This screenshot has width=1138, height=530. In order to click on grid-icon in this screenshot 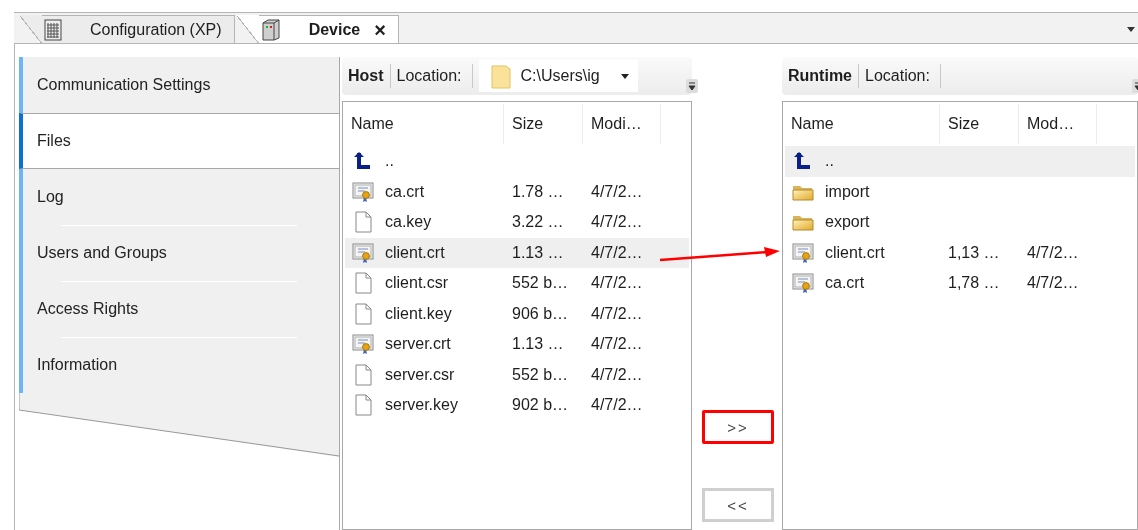, I will do `click(53, 29)`.